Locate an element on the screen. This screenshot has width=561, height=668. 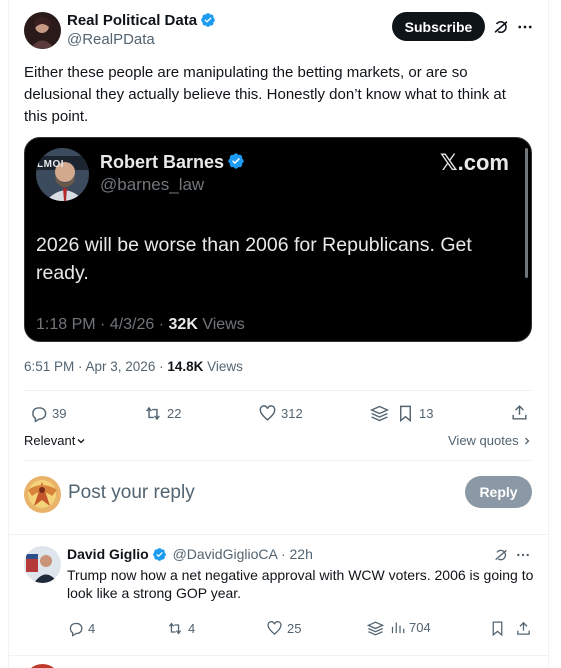
x-logo-source: 𝕏.com is located at coordinates (474, 163).